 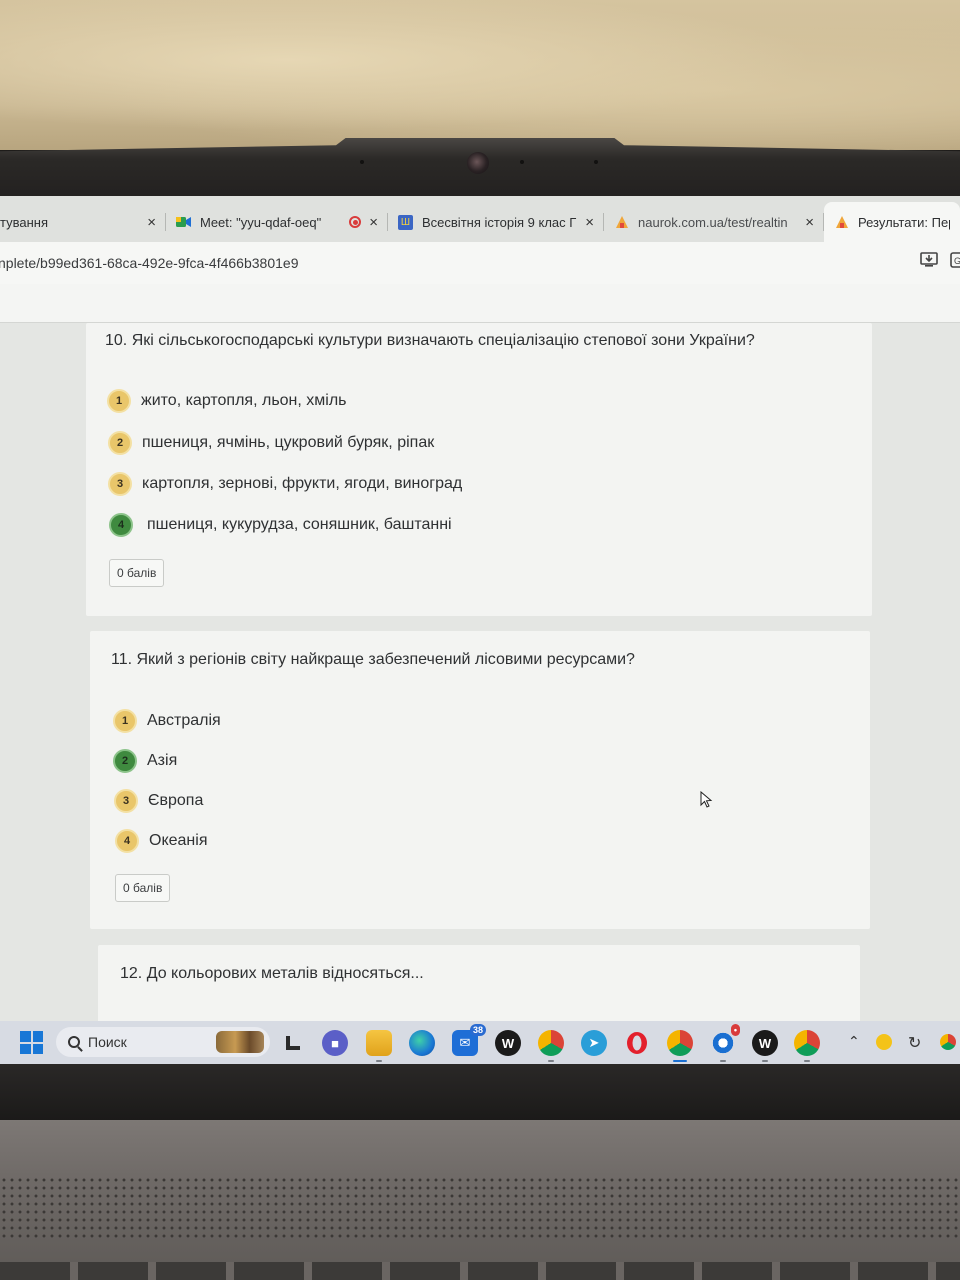 I want to click on answer-option: 1 жито, картопля, льон, хміль, so click(x=227, y=401).